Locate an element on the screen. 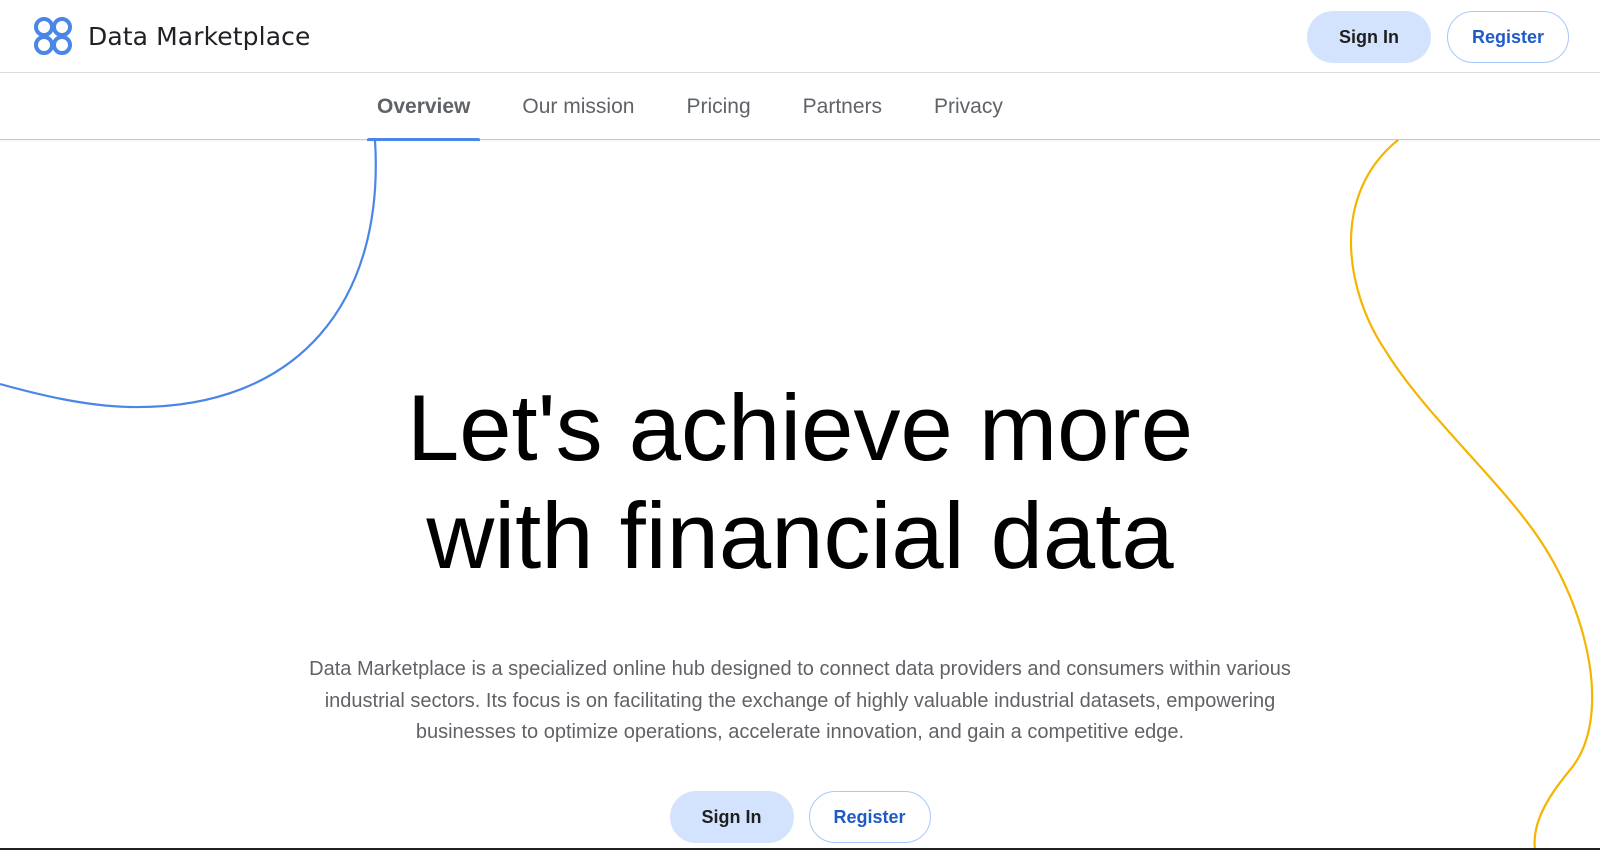 The height and width of the screenshot is (850, 1600). hero-actions: Sign In Register is located at coordinates (800, 817).